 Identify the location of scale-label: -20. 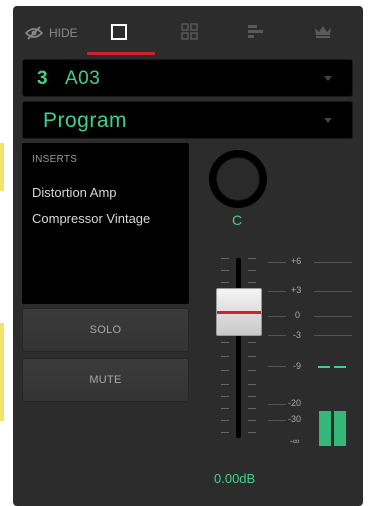
(295, 403).